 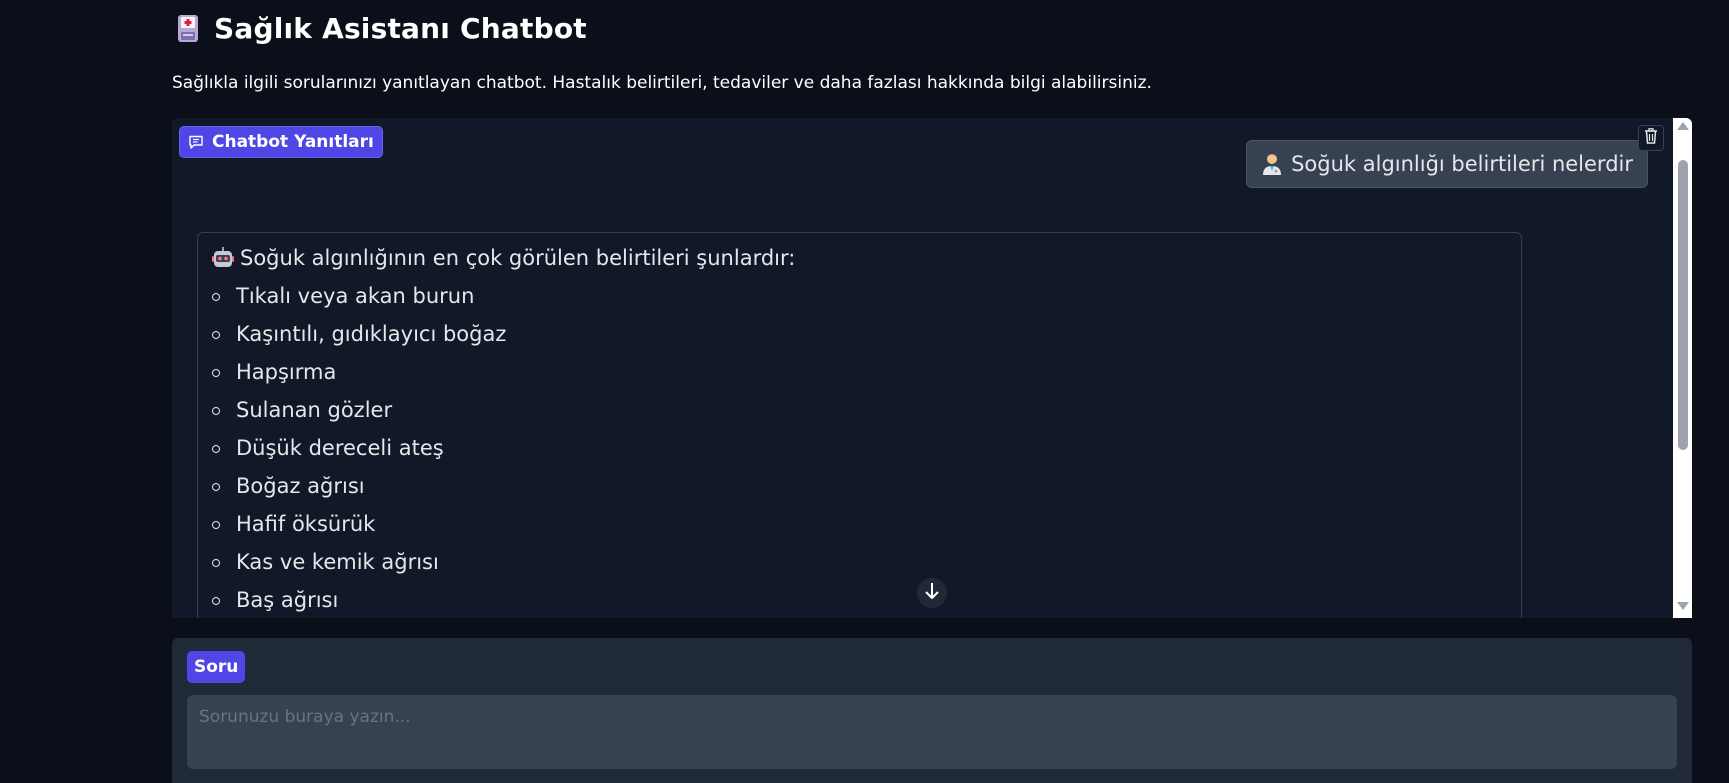 What do you see at coordinates (1683, 305) in the screenshot?
I see `scrollbar-thumb` at bounding box center [1683, 305].